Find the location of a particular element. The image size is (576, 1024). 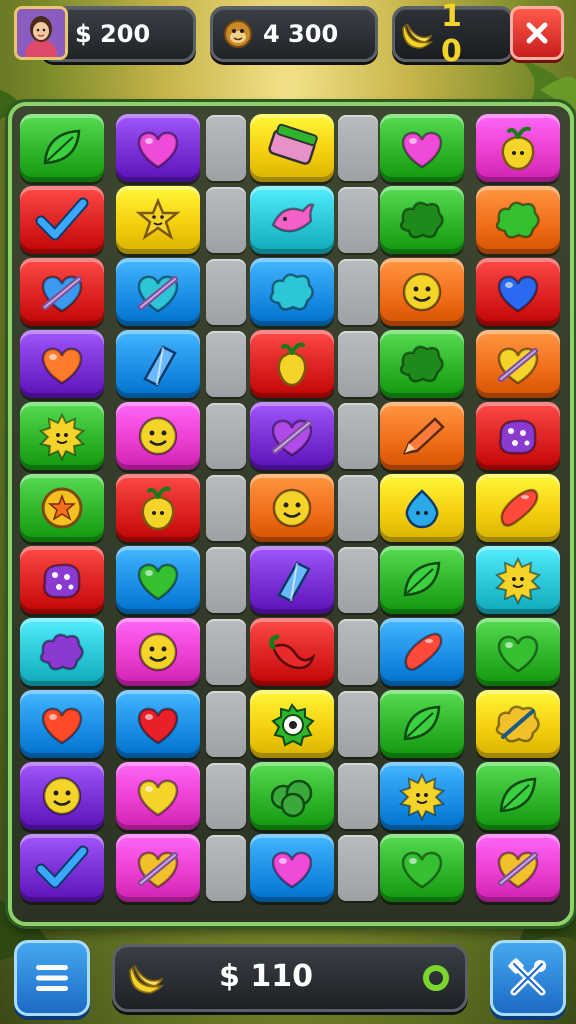

game-tile-green-sun-face is located at coordinates (62, 436).